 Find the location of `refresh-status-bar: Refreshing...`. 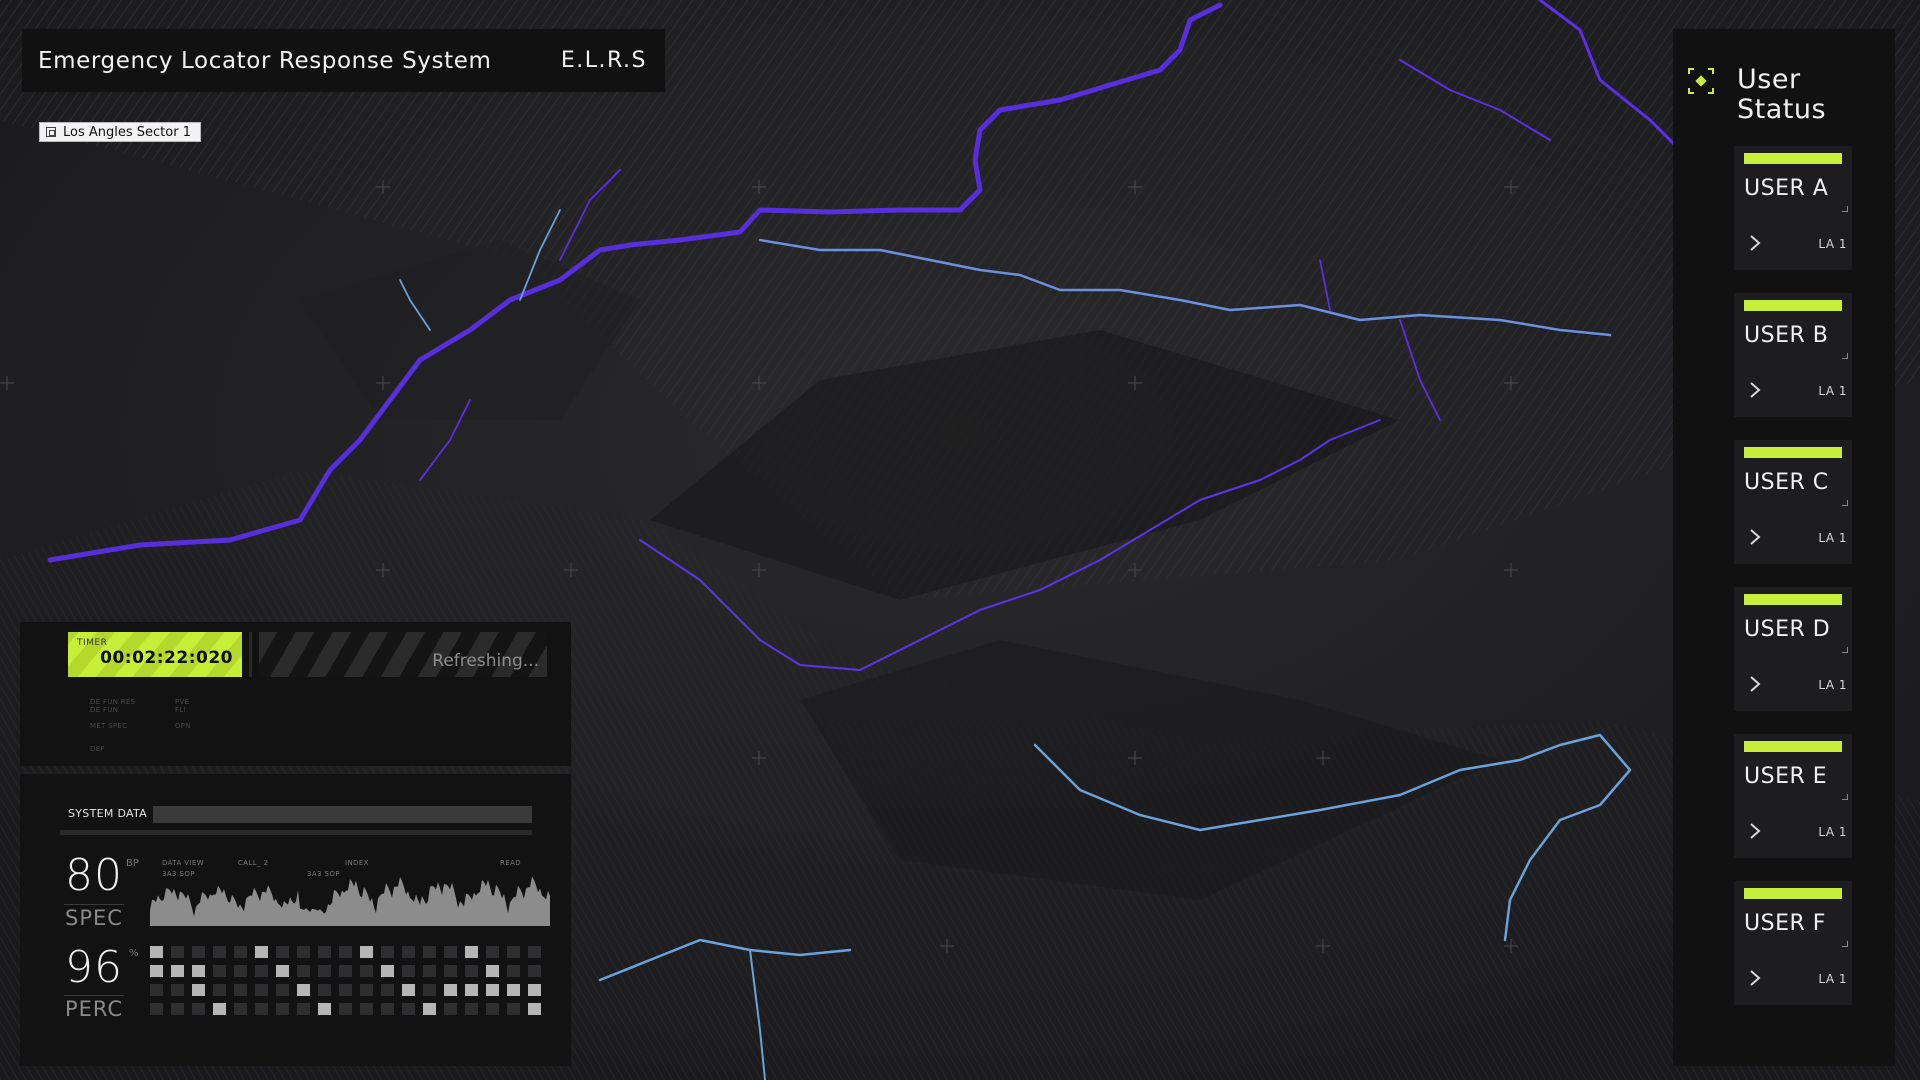

refresh-status-bar: Refreshing... is located at coordinates (403, 654).